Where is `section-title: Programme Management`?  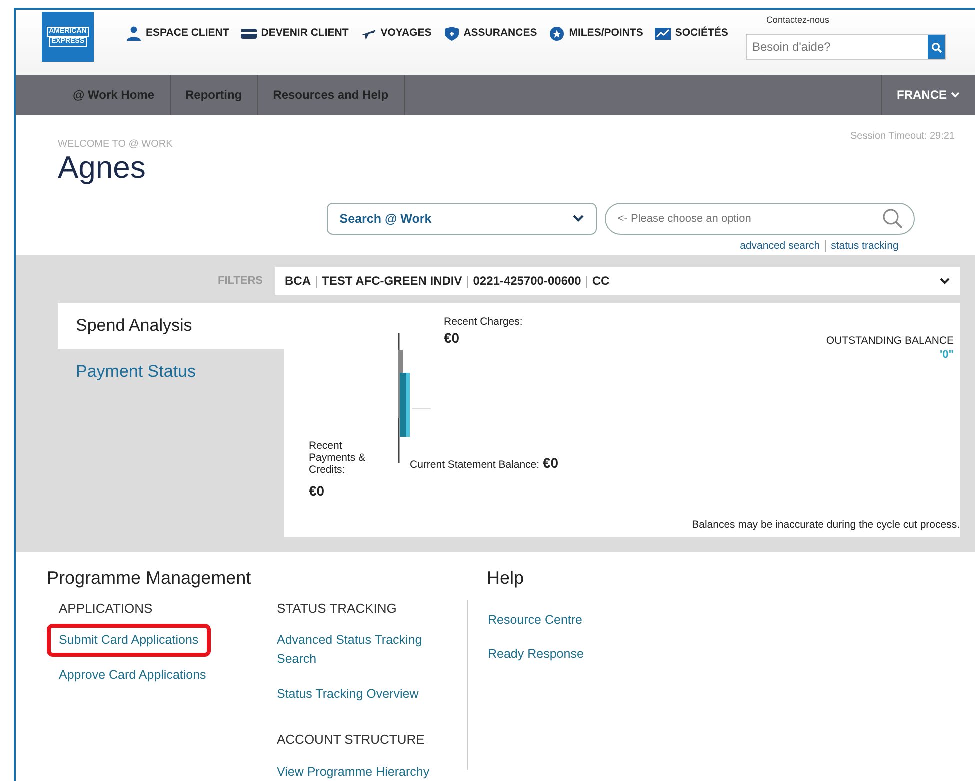
section-title: Programme Management is located at coordinates (149, 579).